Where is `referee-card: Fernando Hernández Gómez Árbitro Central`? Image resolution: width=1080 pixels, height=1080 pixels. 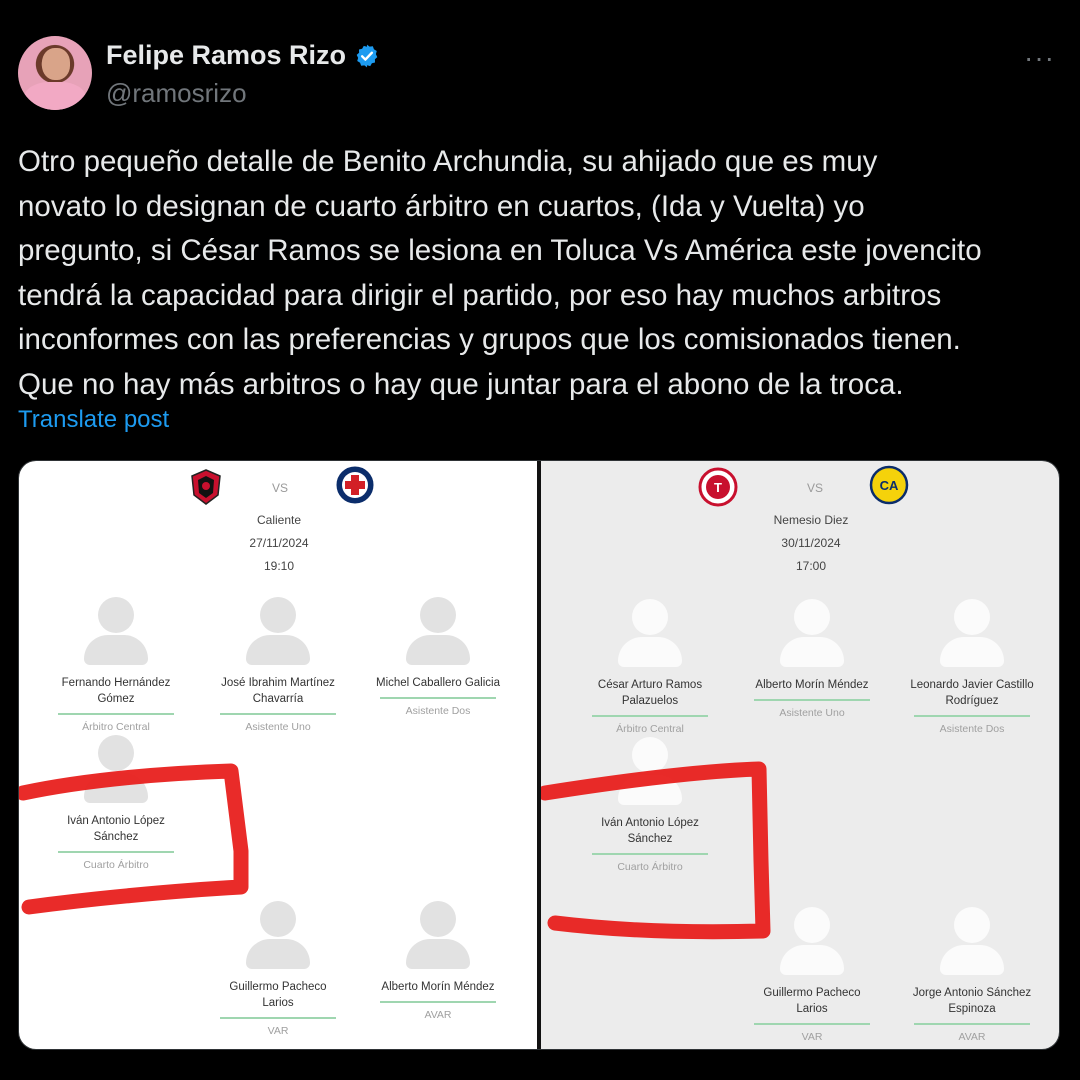 referee-card: Fernando Hernández Gómez Árbitro Central is located at coordinates (116, 665).